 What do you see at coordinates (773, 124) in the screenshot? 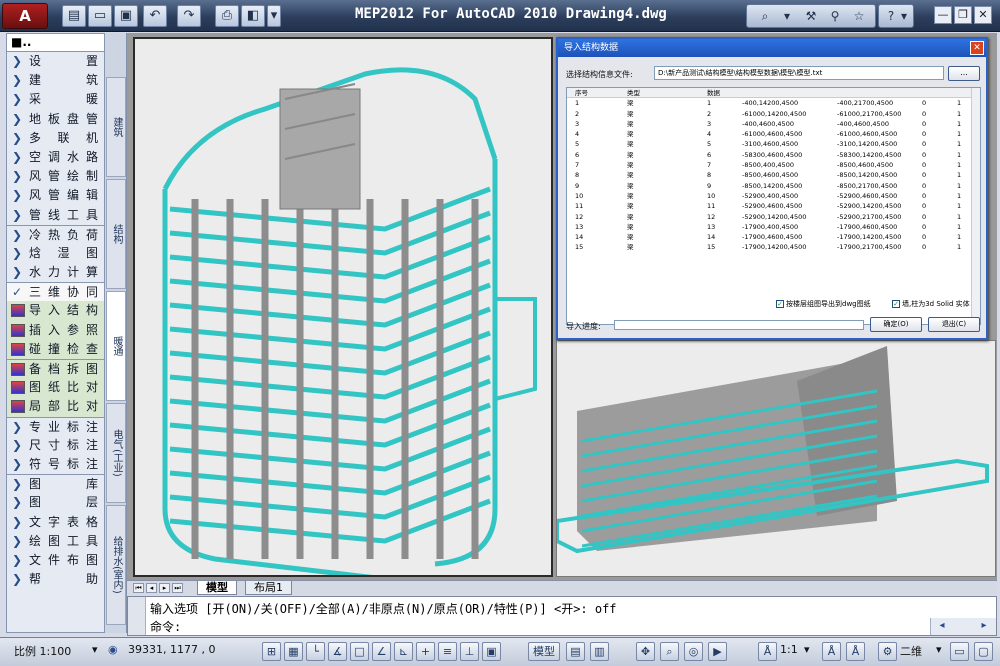
I see `table-row: 3 梁 3 -400,4600,4500 -400,4600,4500 0 1` at bounding box center [773, 124].